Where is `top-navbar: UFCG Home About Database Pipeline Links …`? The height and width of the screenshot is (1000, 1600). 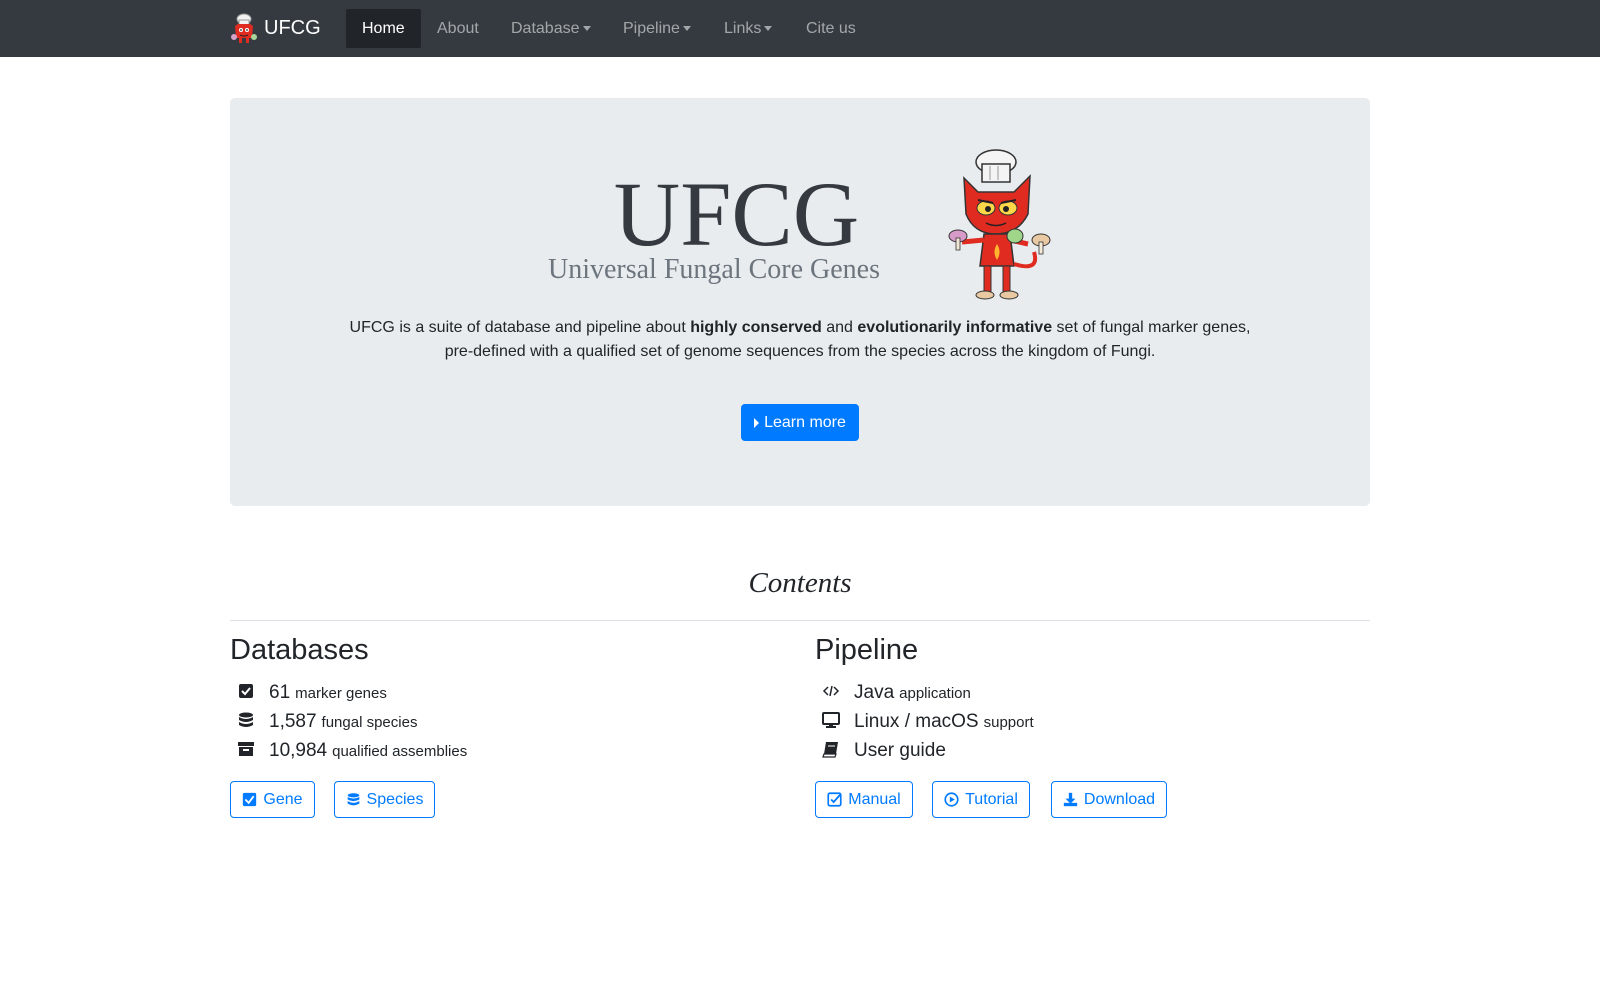 top-navbar: UFCG Home About Database Pipeline Links … is located at coordinates (800, 28).